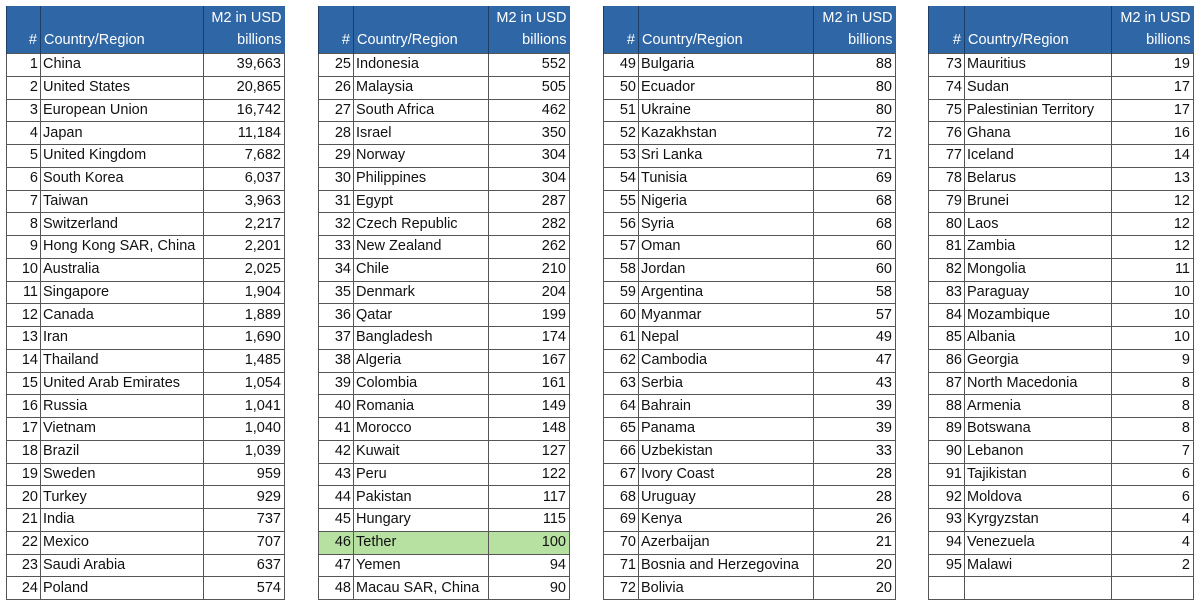 Image resolution: width=1200 pixels, height=605 pixels. What do you see at coordinates (1152, 224) in the screenshot?
I see `m2-value-cell: 12` at bounding box center [1152, 224].